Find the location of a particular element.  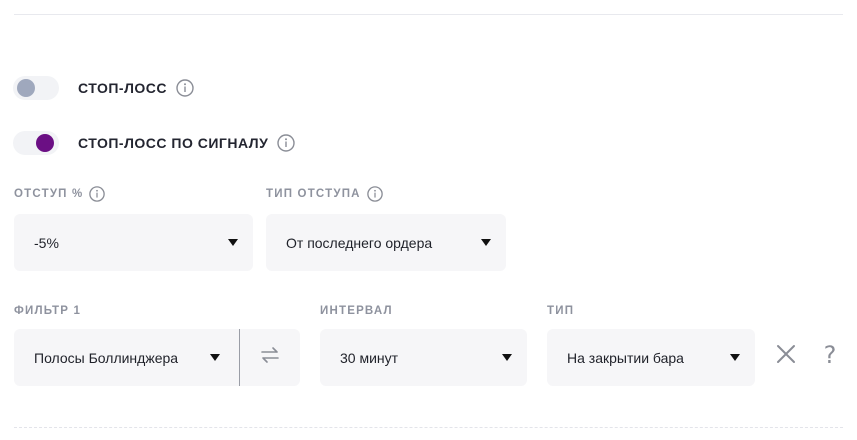

offset-value: -5% is located at coordinates (46, 242).